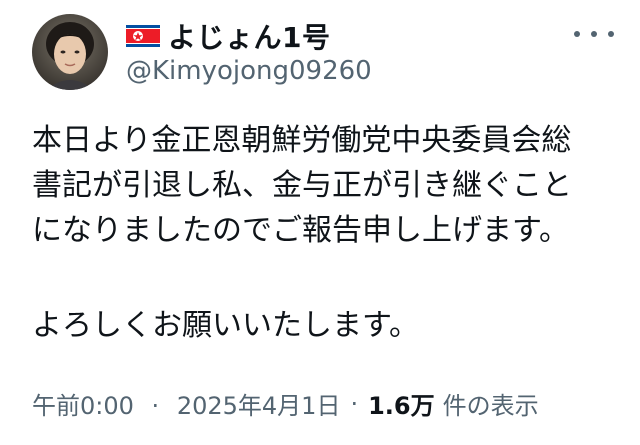 The image size is (640, 445). Describe the element at coordinates (490, 406) in the screenshot. I see `views-label: 件の表示` at that location.